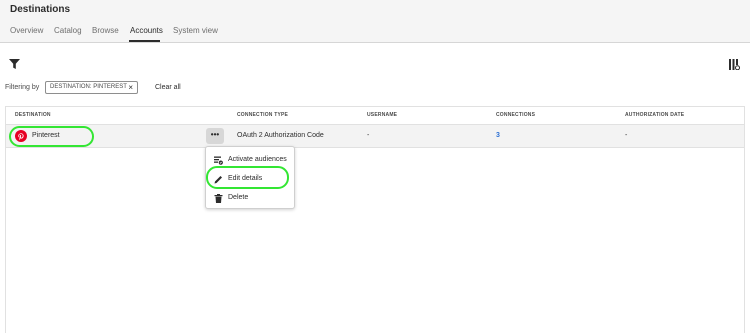  What do you see at coordinates (168, 87) in the screenshot?
I see `clear-all-link: Clear all` at bounding box center [168, 87].